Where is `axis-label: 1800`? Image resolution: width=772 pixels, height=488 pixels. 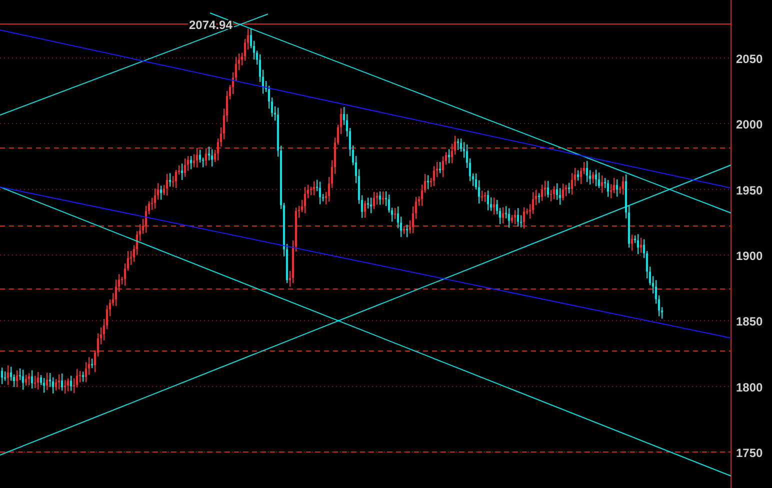
axis-label: 1800 is located at coordinates (749, 387).